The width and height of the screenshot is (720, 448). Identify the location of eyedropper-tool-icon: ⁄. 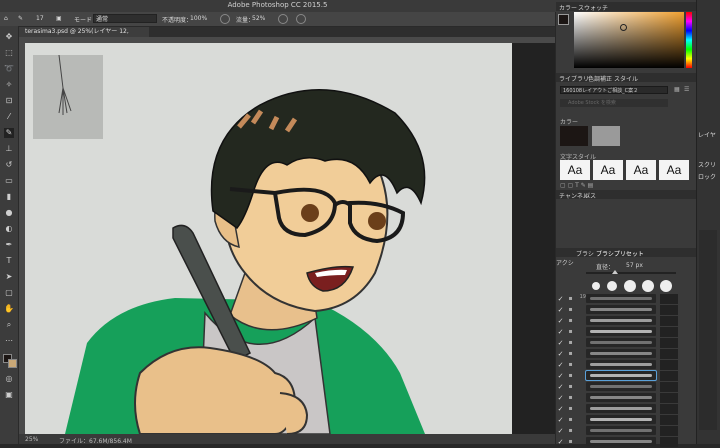
(9, 117).